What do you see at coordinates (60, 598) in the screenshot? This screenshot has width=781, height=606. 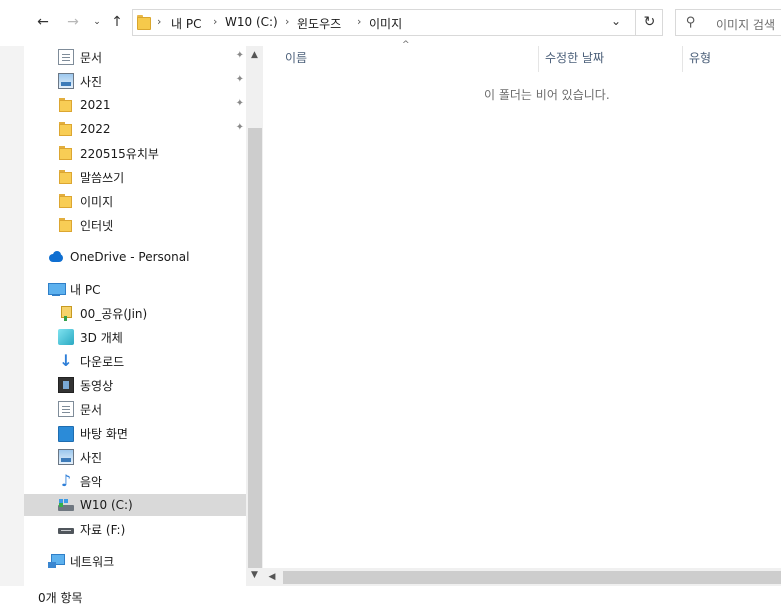 I see `item-count: 0개 항목` at bounding box center [60, 598].